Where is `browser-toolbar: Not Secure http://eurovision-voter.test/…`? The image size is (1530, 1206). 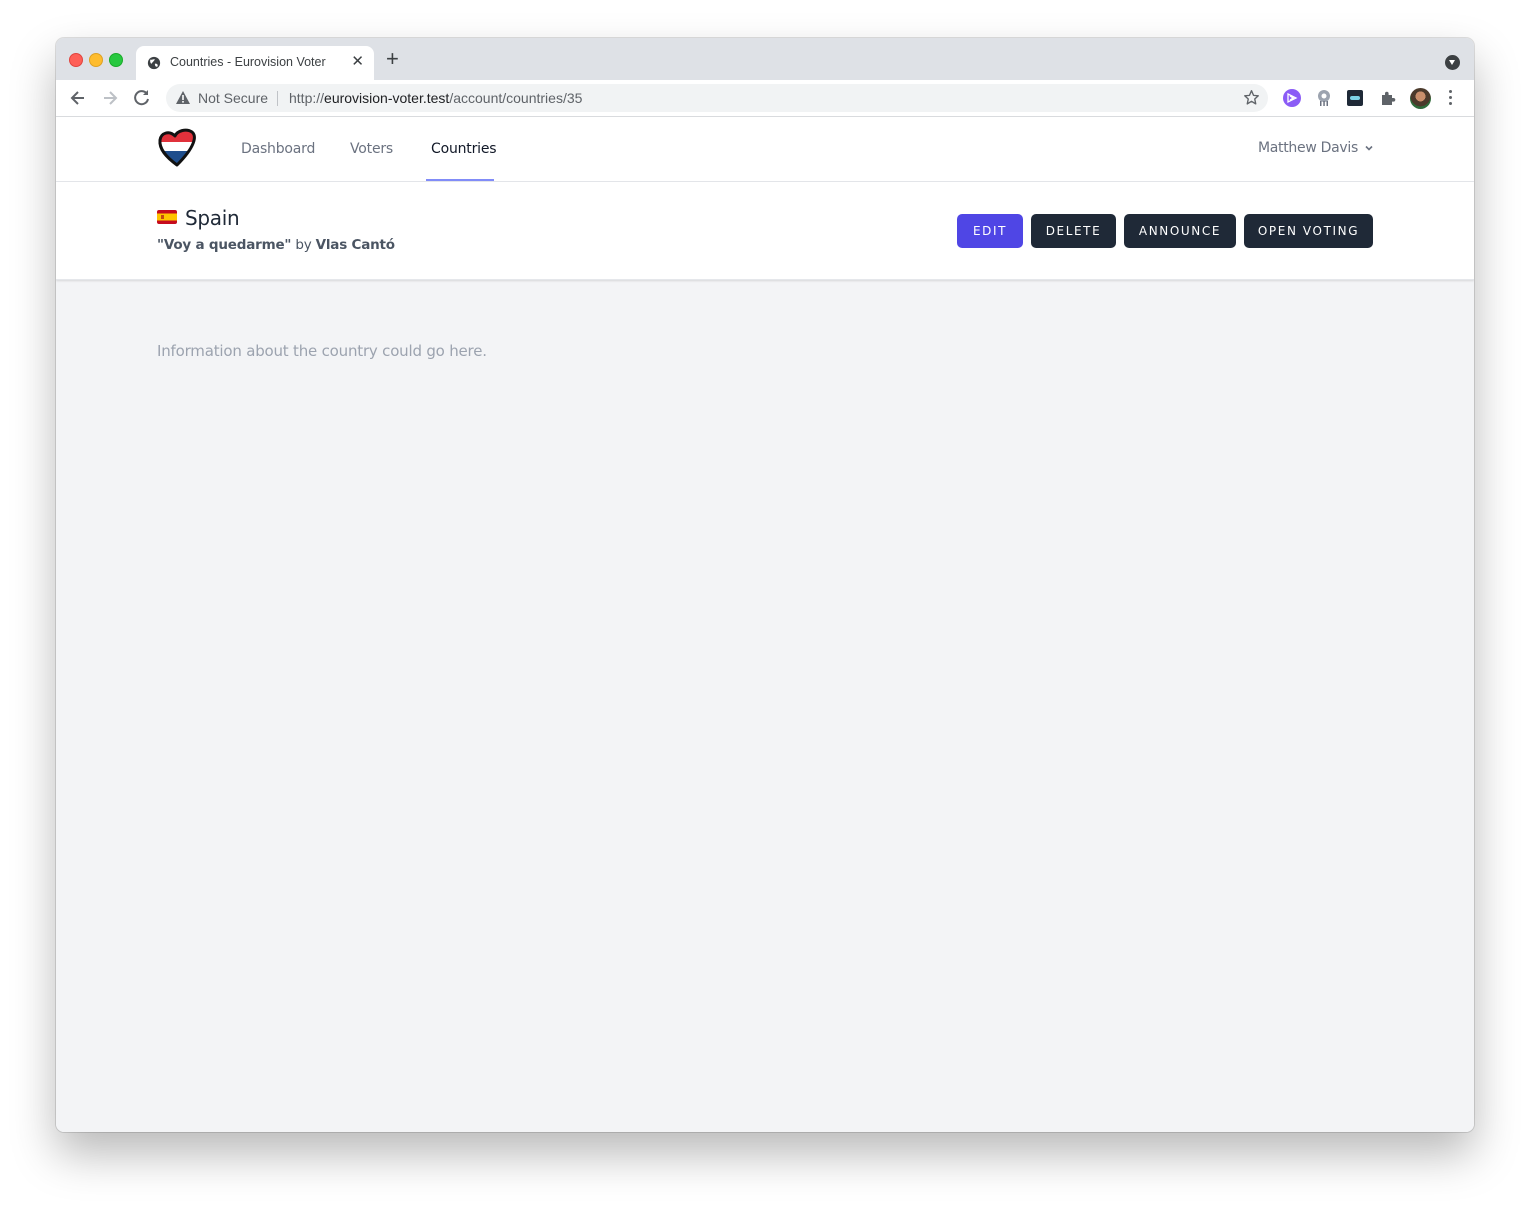 browser-toolbar: Not Secure http://eurovision-voter.test/… is located at coordinates (765, 98).